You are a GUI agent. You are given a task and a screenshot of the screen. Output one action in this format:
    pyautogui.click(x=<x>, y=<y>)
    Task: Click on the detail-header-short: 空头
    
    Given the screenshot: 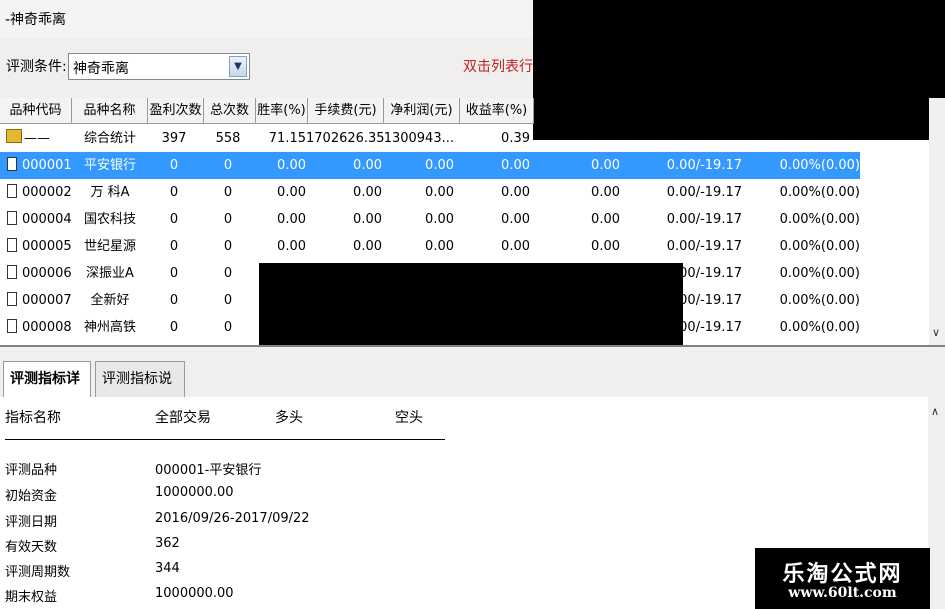 What is the action you would take?
    pyautogui.click(x=409, y=418)
    